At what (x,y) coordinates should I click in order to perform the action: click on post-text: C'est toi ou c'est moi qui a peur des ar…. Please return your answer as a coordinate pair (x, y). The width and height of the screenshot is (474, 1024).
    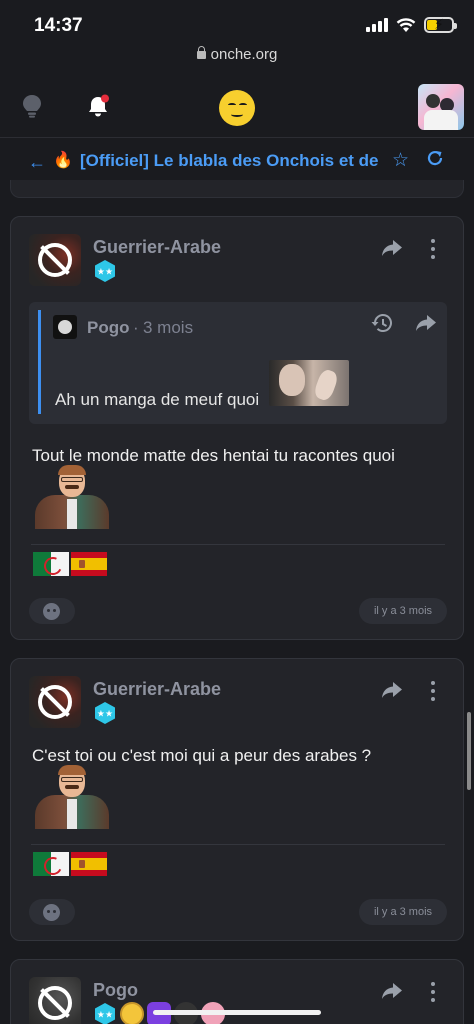
    Looking at the image, I should click on (202, 755).